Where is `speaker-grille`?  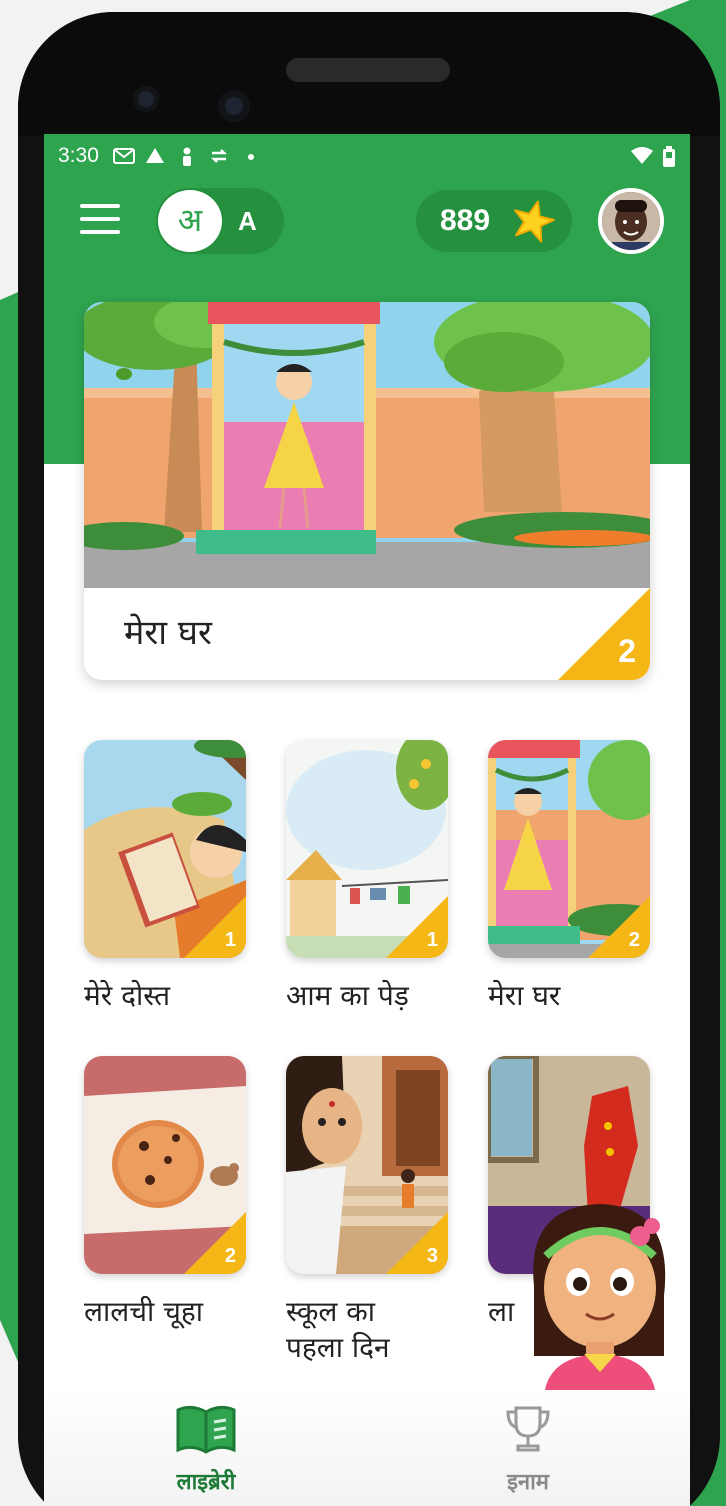
speaker-grille is located at coordinates (368, 70).